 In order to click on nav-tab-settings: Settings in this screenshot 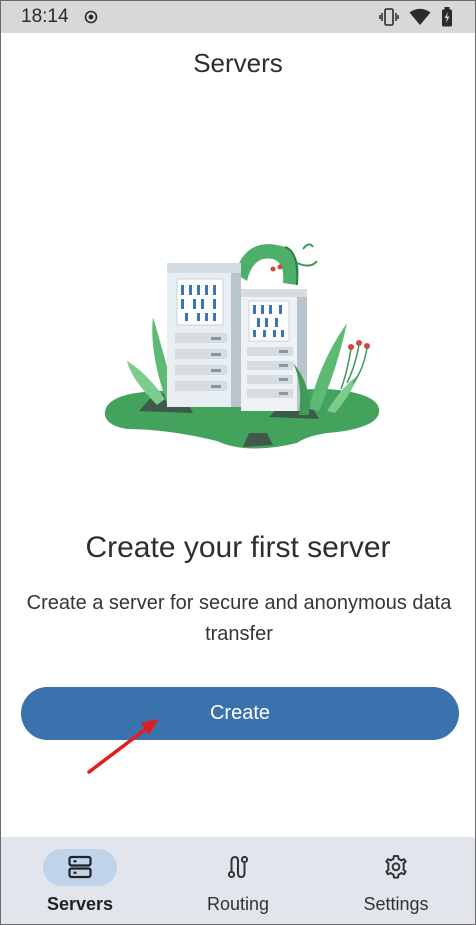, I will do `click(396, 880)`.